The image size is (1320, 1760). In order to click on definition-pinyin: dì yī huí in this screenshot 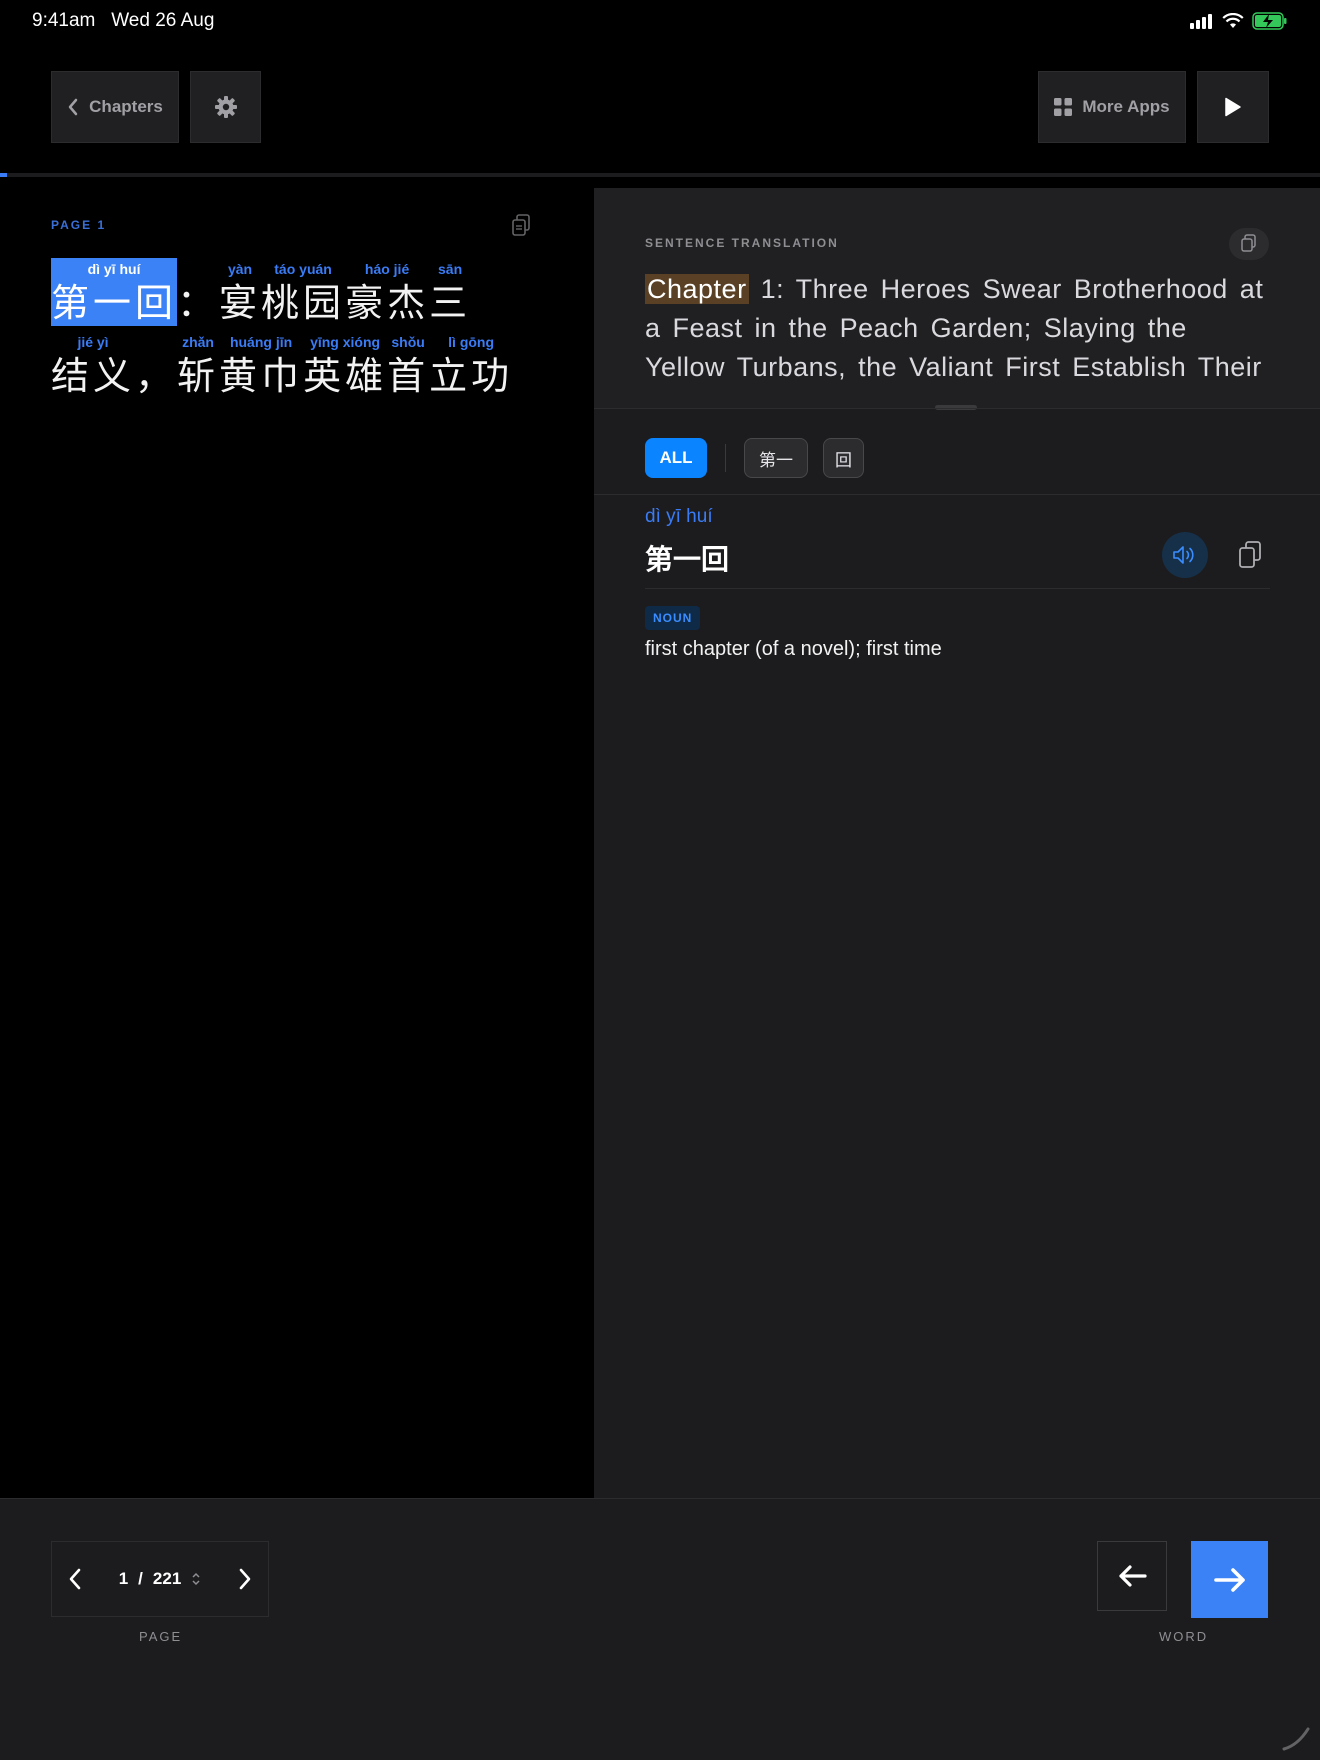, I will do `click(679, 516)`.